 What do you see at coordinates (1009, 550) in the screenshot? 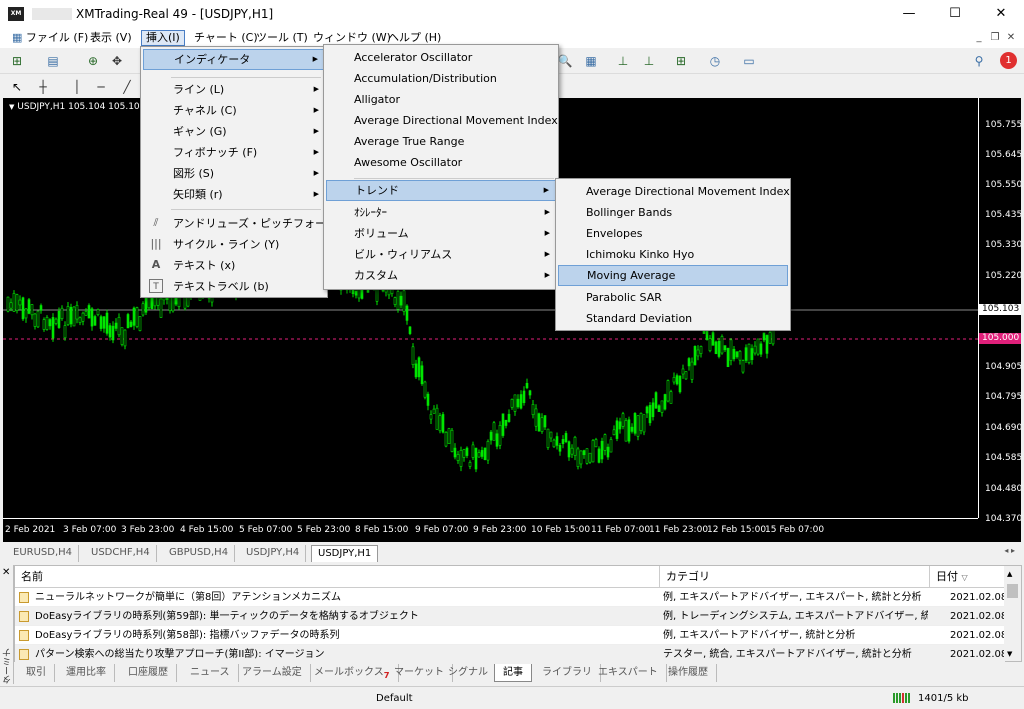
I see `tab-scroll-icon: ◂ ▸` at bounding box center [1009, 550].